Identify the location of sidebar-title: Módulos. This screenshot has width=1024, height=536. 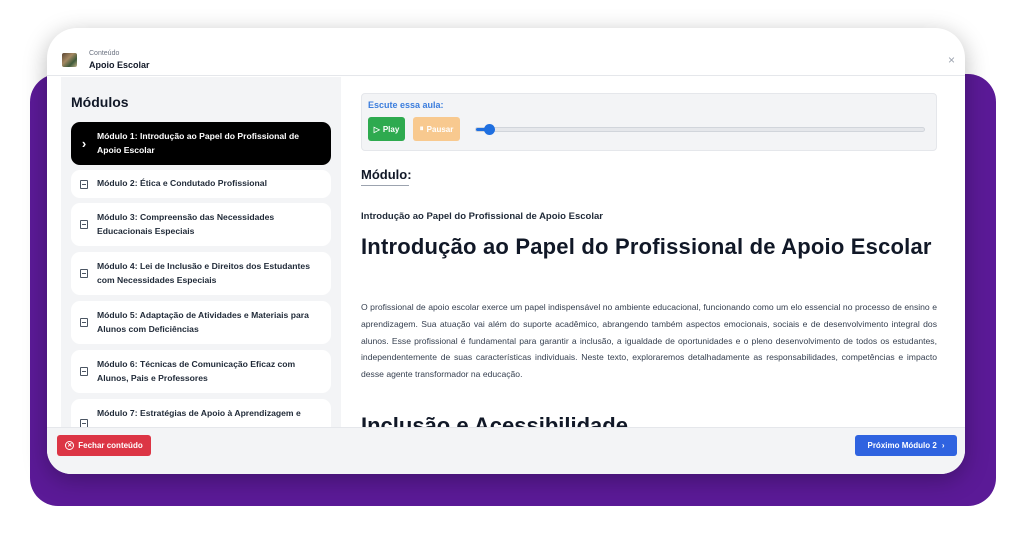
(100, 102).